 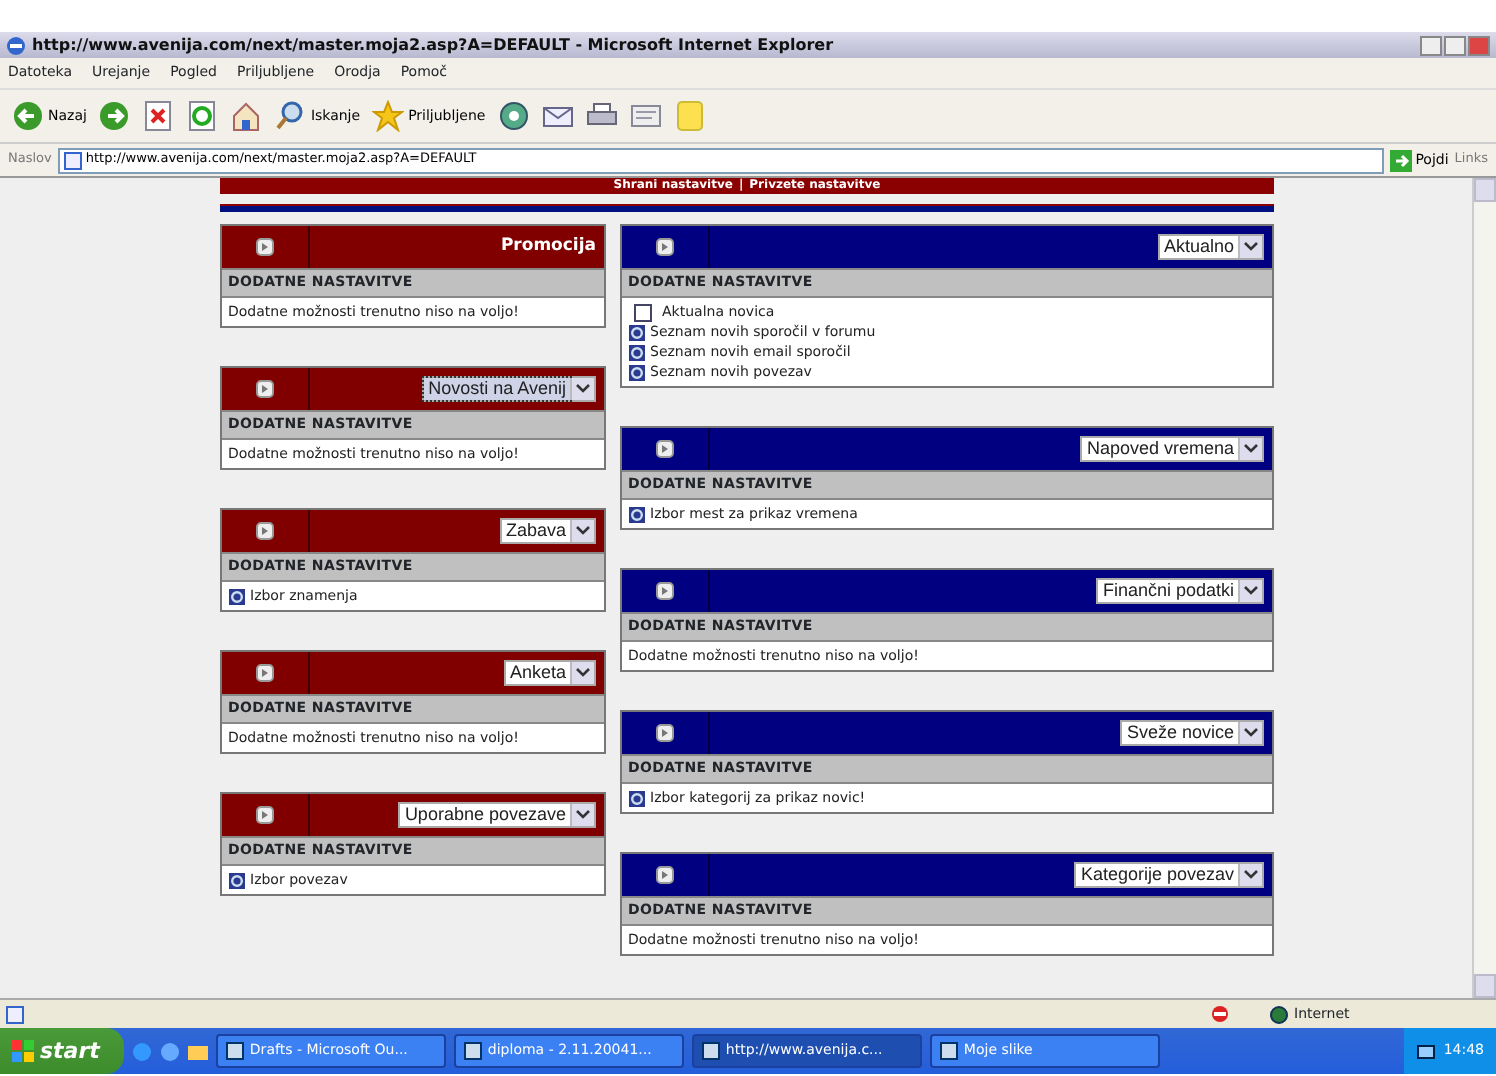 I want to click on panel-select: Anketa, so click(x=549, y=673).